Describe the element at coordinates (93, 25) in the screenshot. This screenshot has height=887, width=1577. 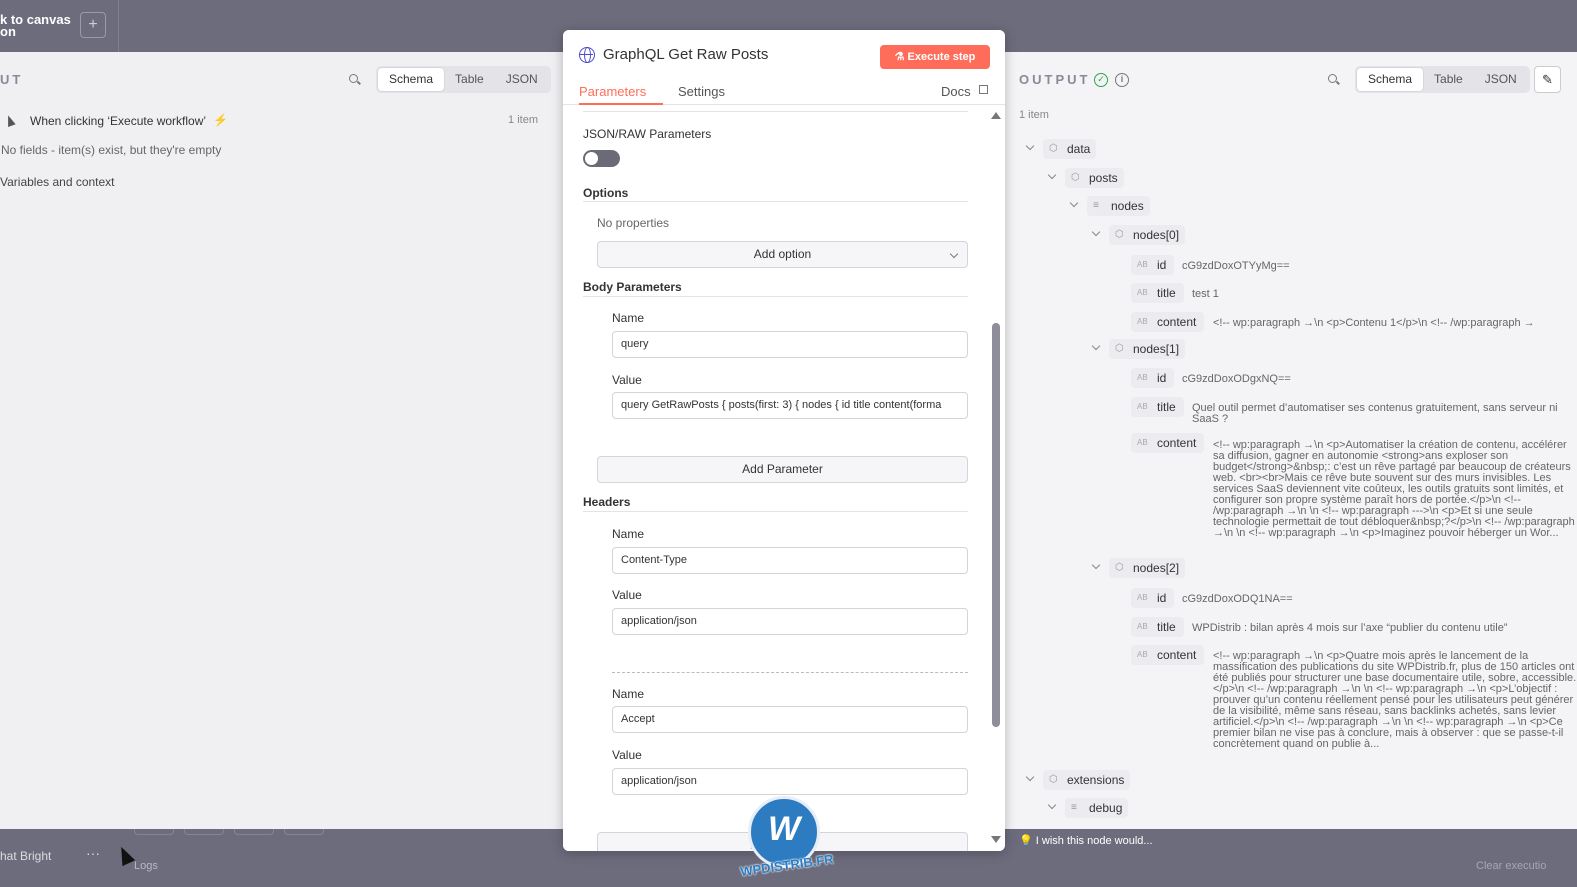
I see `add-node-button: +` at that location.